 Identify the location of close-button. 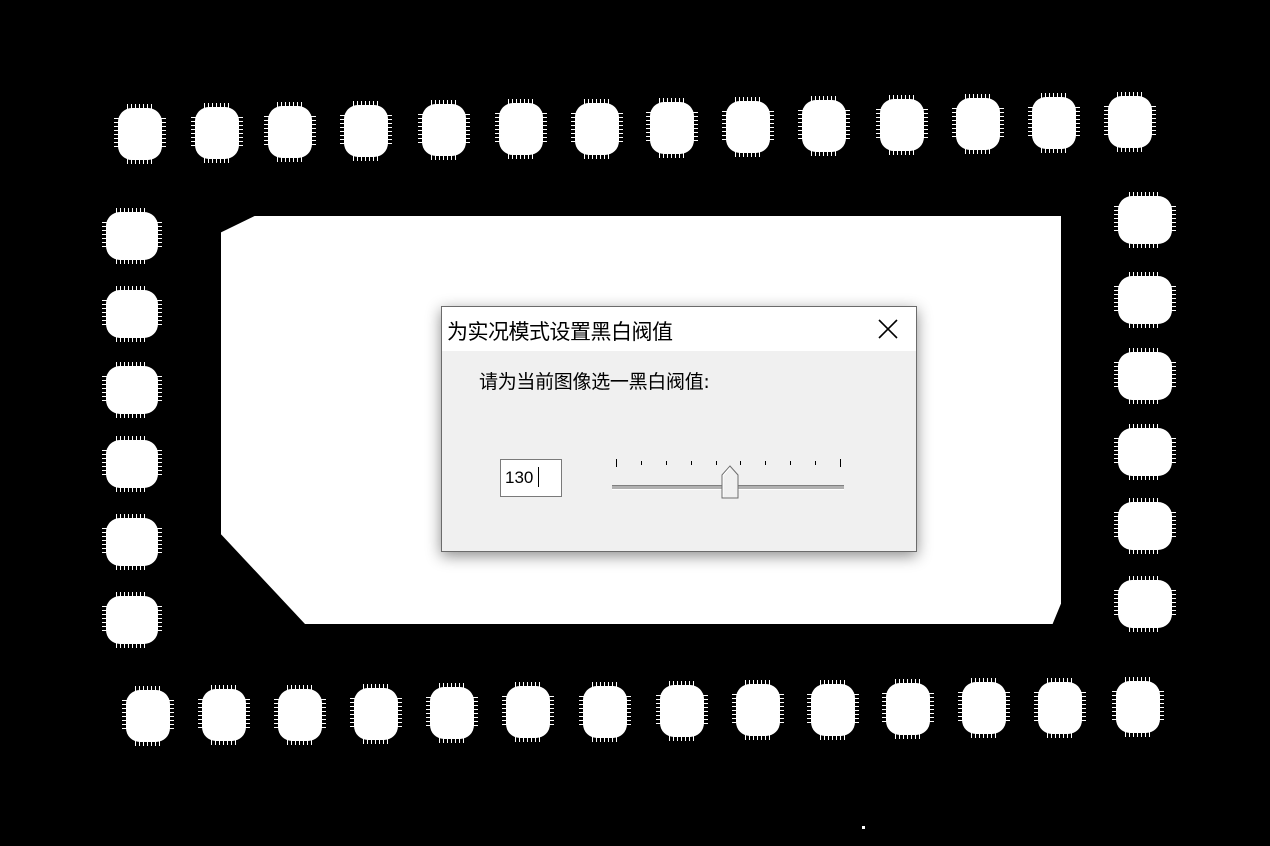
(888, 329).